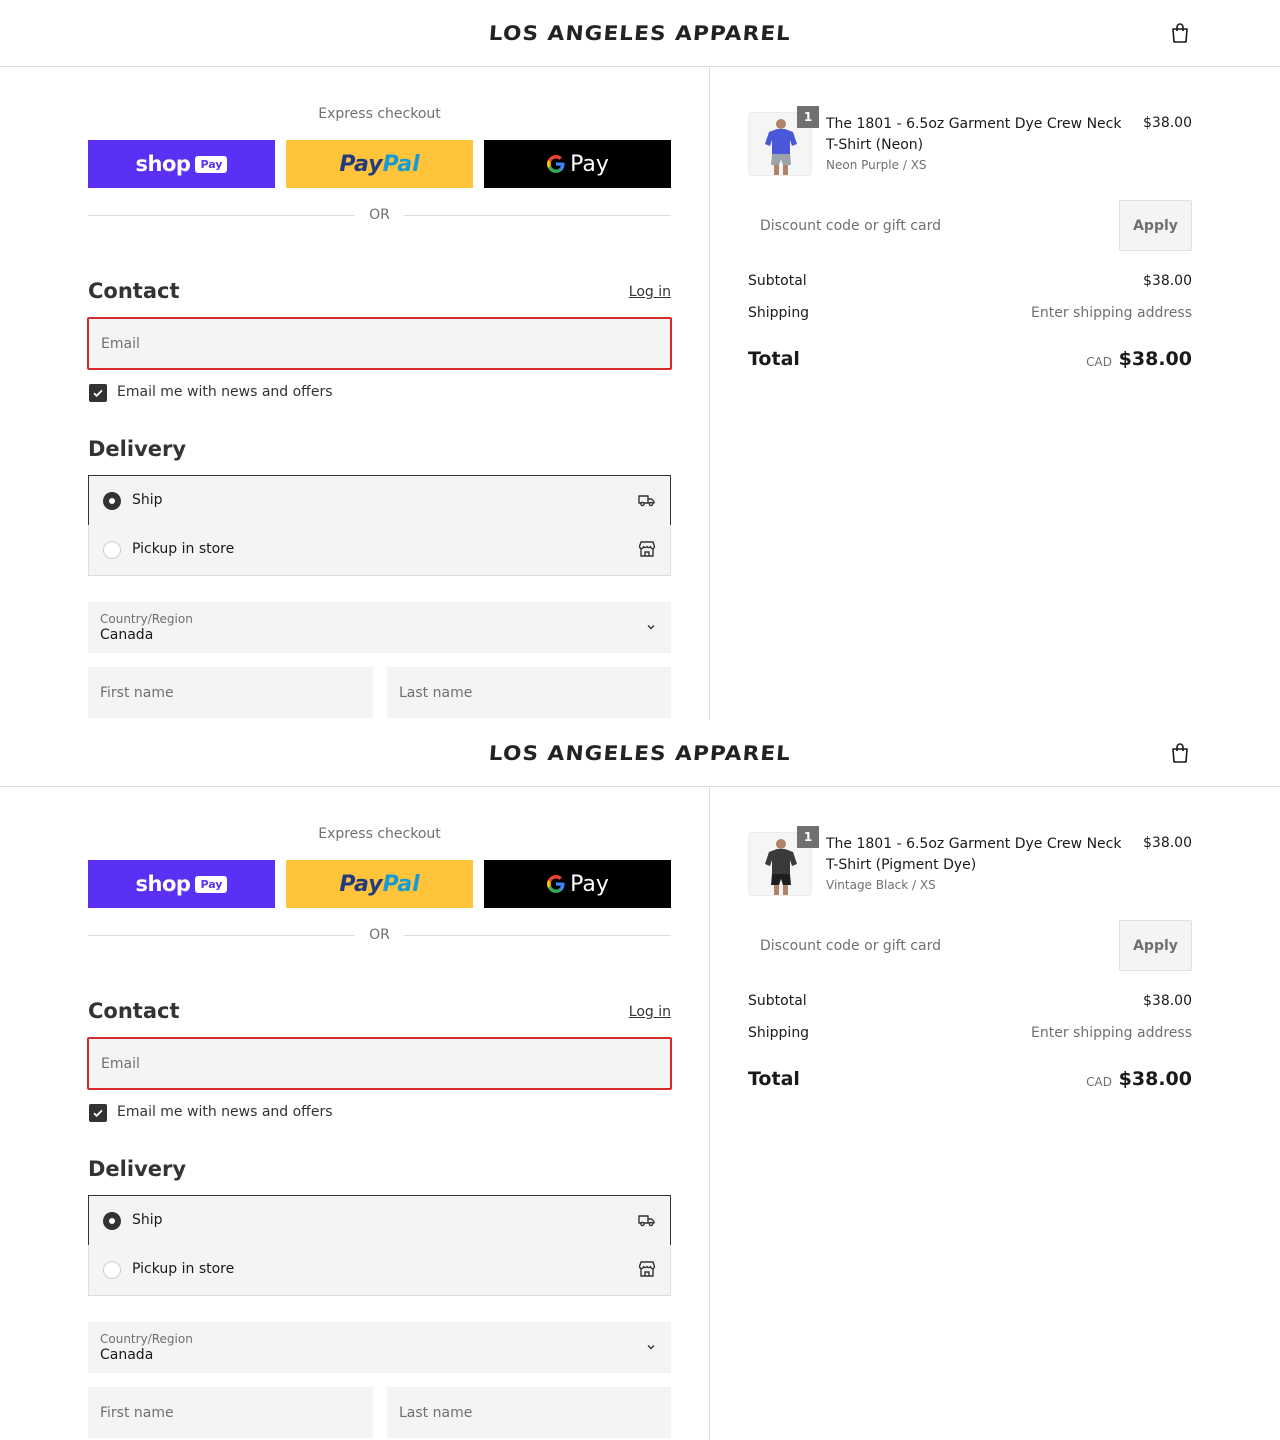 The width and height of the screenshot is (1280, 1440). I want to click on paypal-wordmark-pay: Pay, so click(361, 884).